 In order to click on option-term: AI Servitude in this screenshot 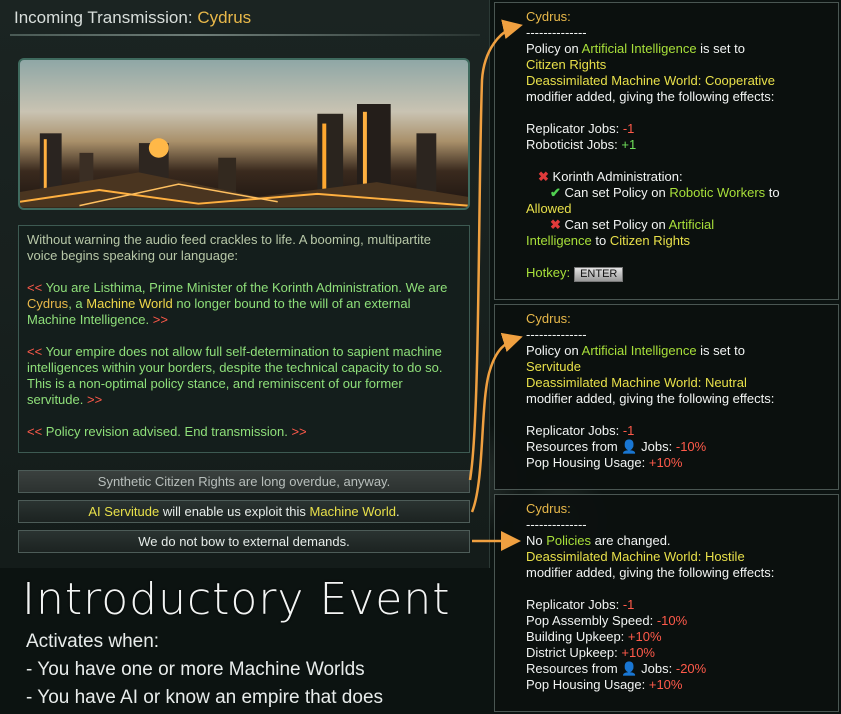, I will do `click(124, 511)`.